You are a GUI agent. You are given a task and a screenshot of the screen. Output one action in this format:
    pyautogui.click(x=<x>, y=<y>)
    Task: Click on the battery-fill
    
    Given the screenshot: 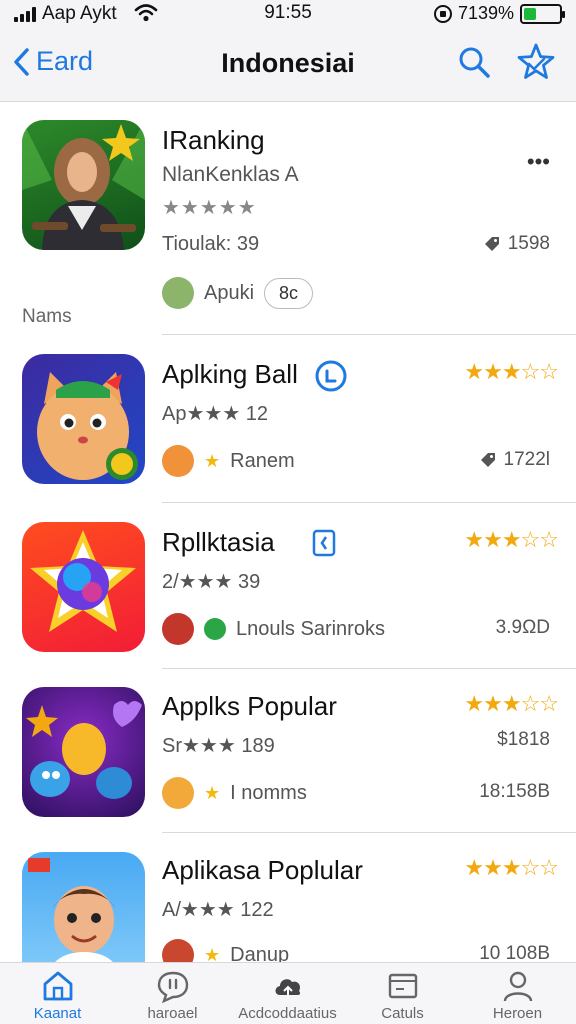 What is the action you would take?
    pyautogui.click(x=530, y=13)
    